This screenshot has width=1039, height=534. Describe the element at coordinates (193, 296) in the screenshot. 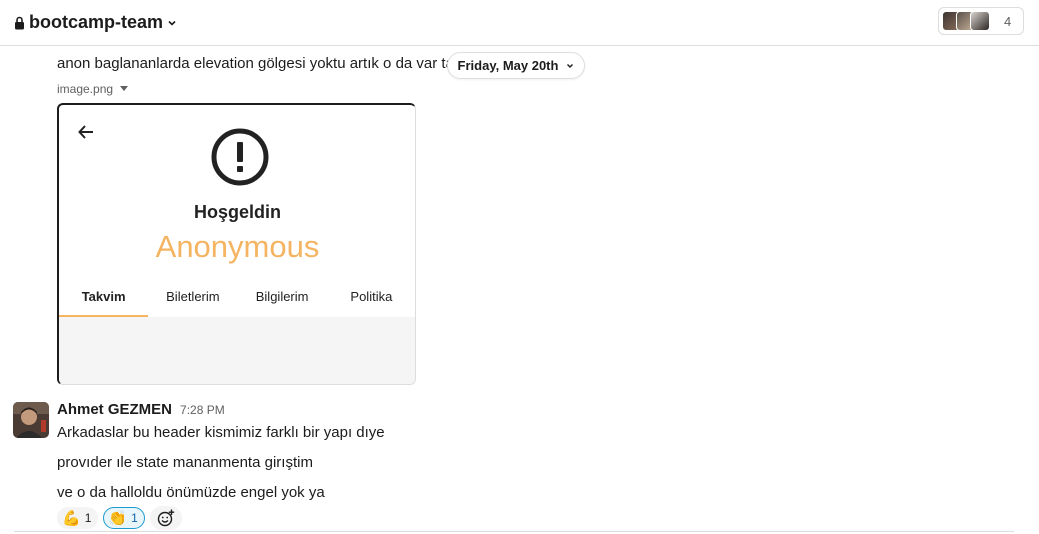

I see `tab-biletlerim: Biletlerim` at that location.